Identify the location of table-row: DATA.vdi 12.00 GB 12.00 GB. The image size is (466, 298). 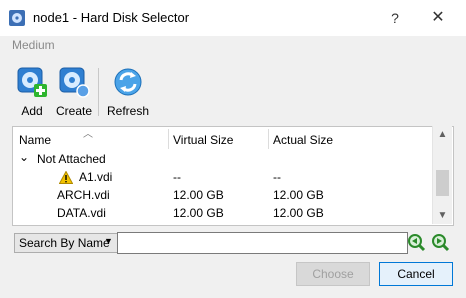
(223, 213).